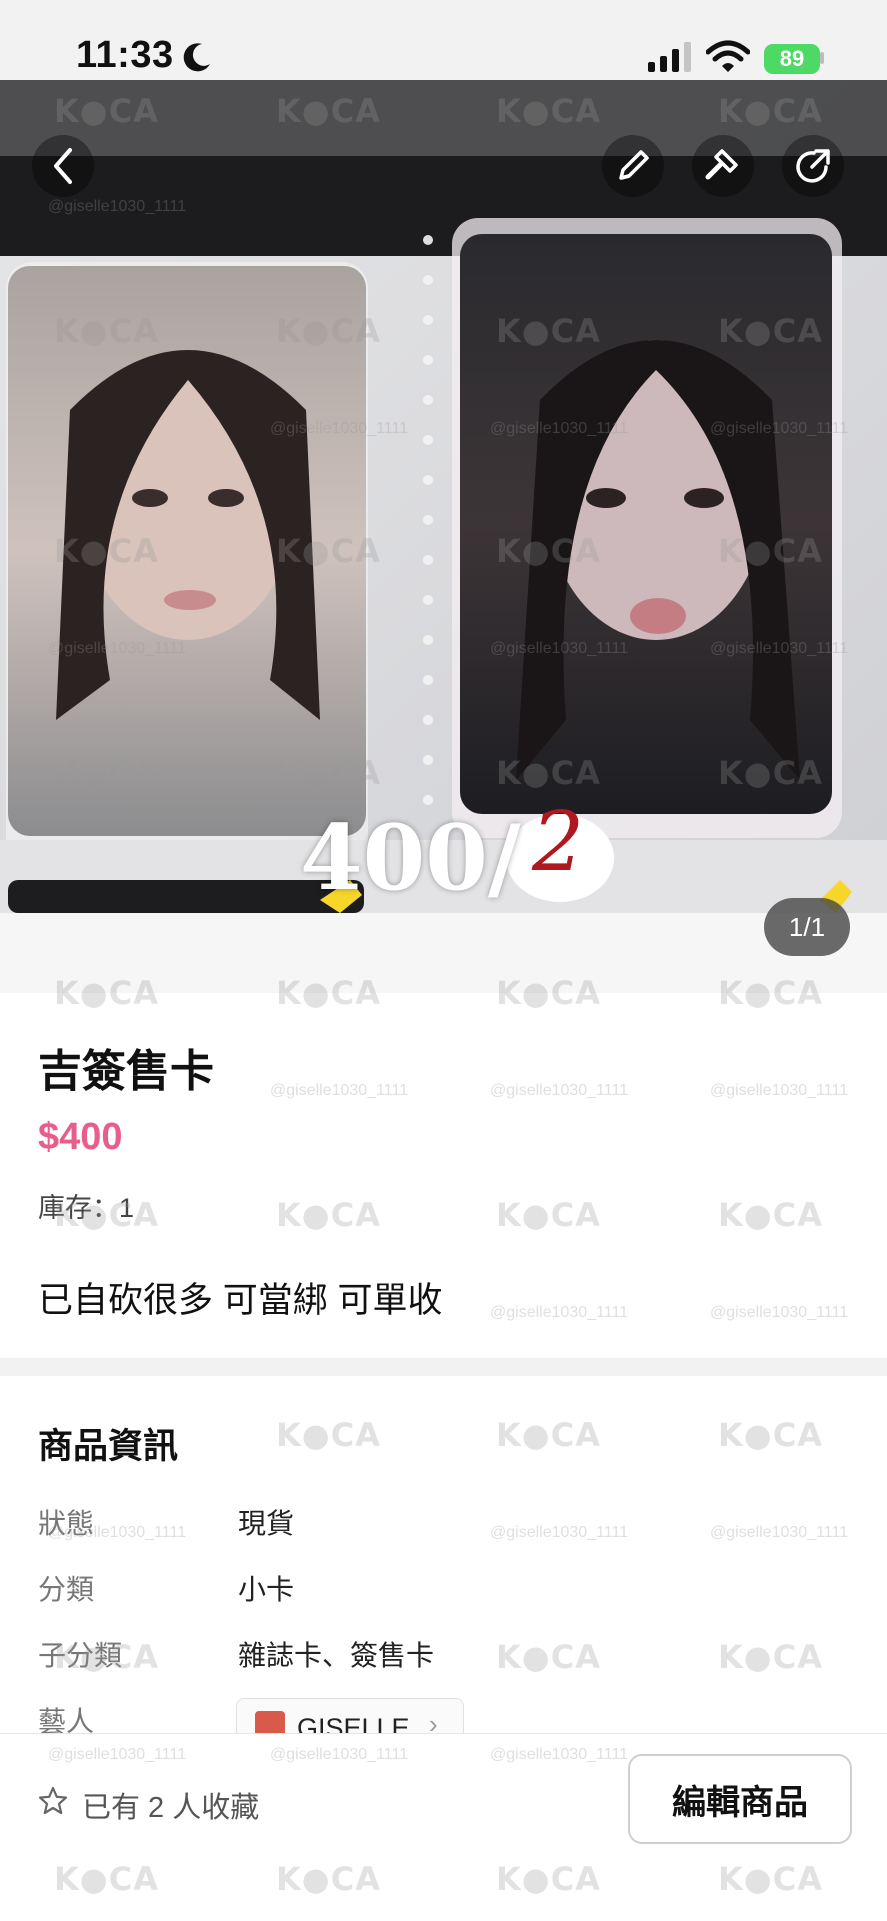  Describe the element at coordinates (125, 55) in the screenshot. I see `status-time: 11:33` at that location.